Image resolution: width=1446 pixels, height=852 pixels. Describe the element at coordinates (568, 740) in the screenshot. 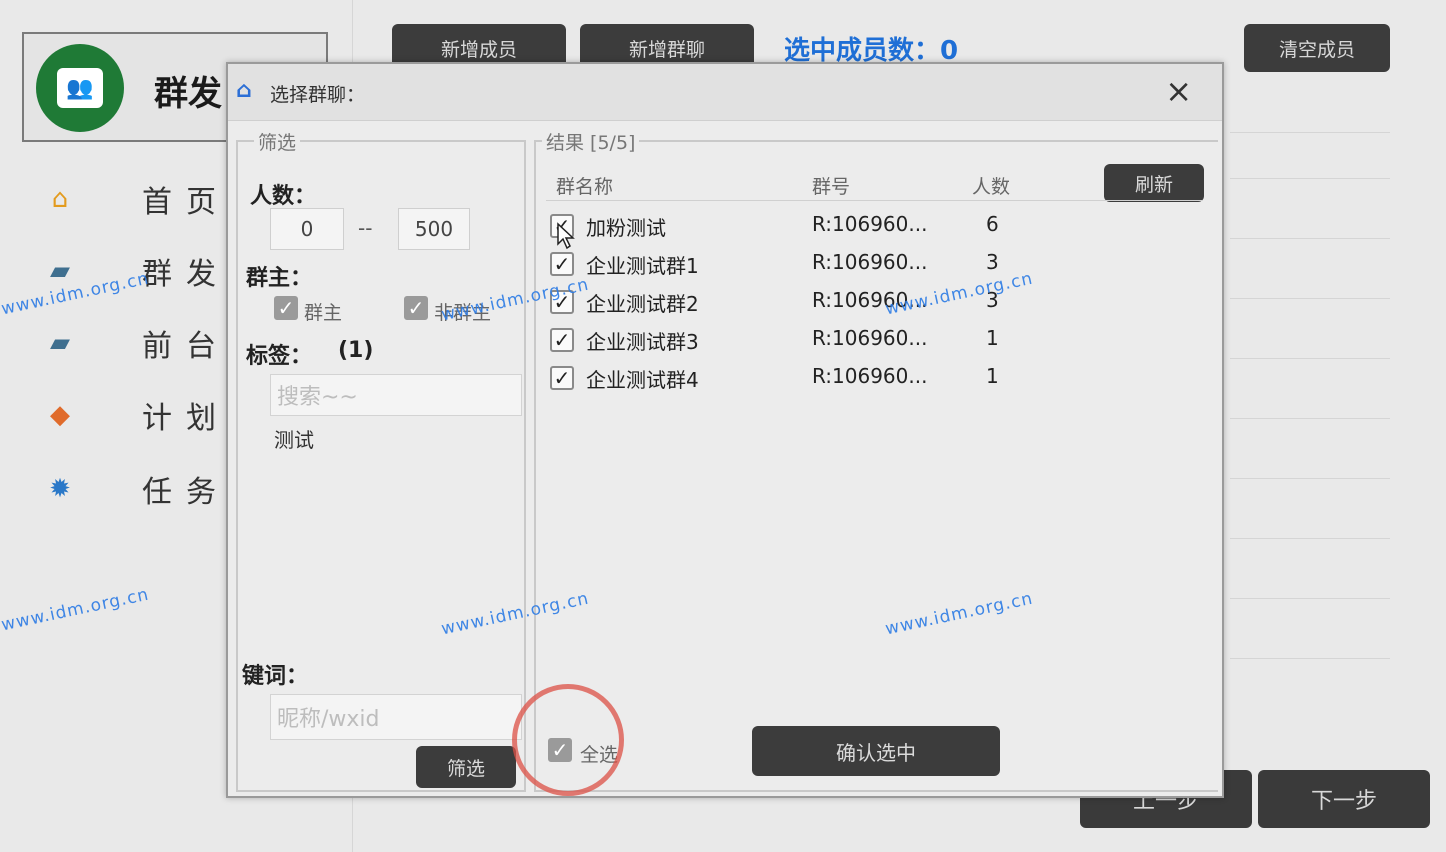

I see `highlight-circle` at that location.